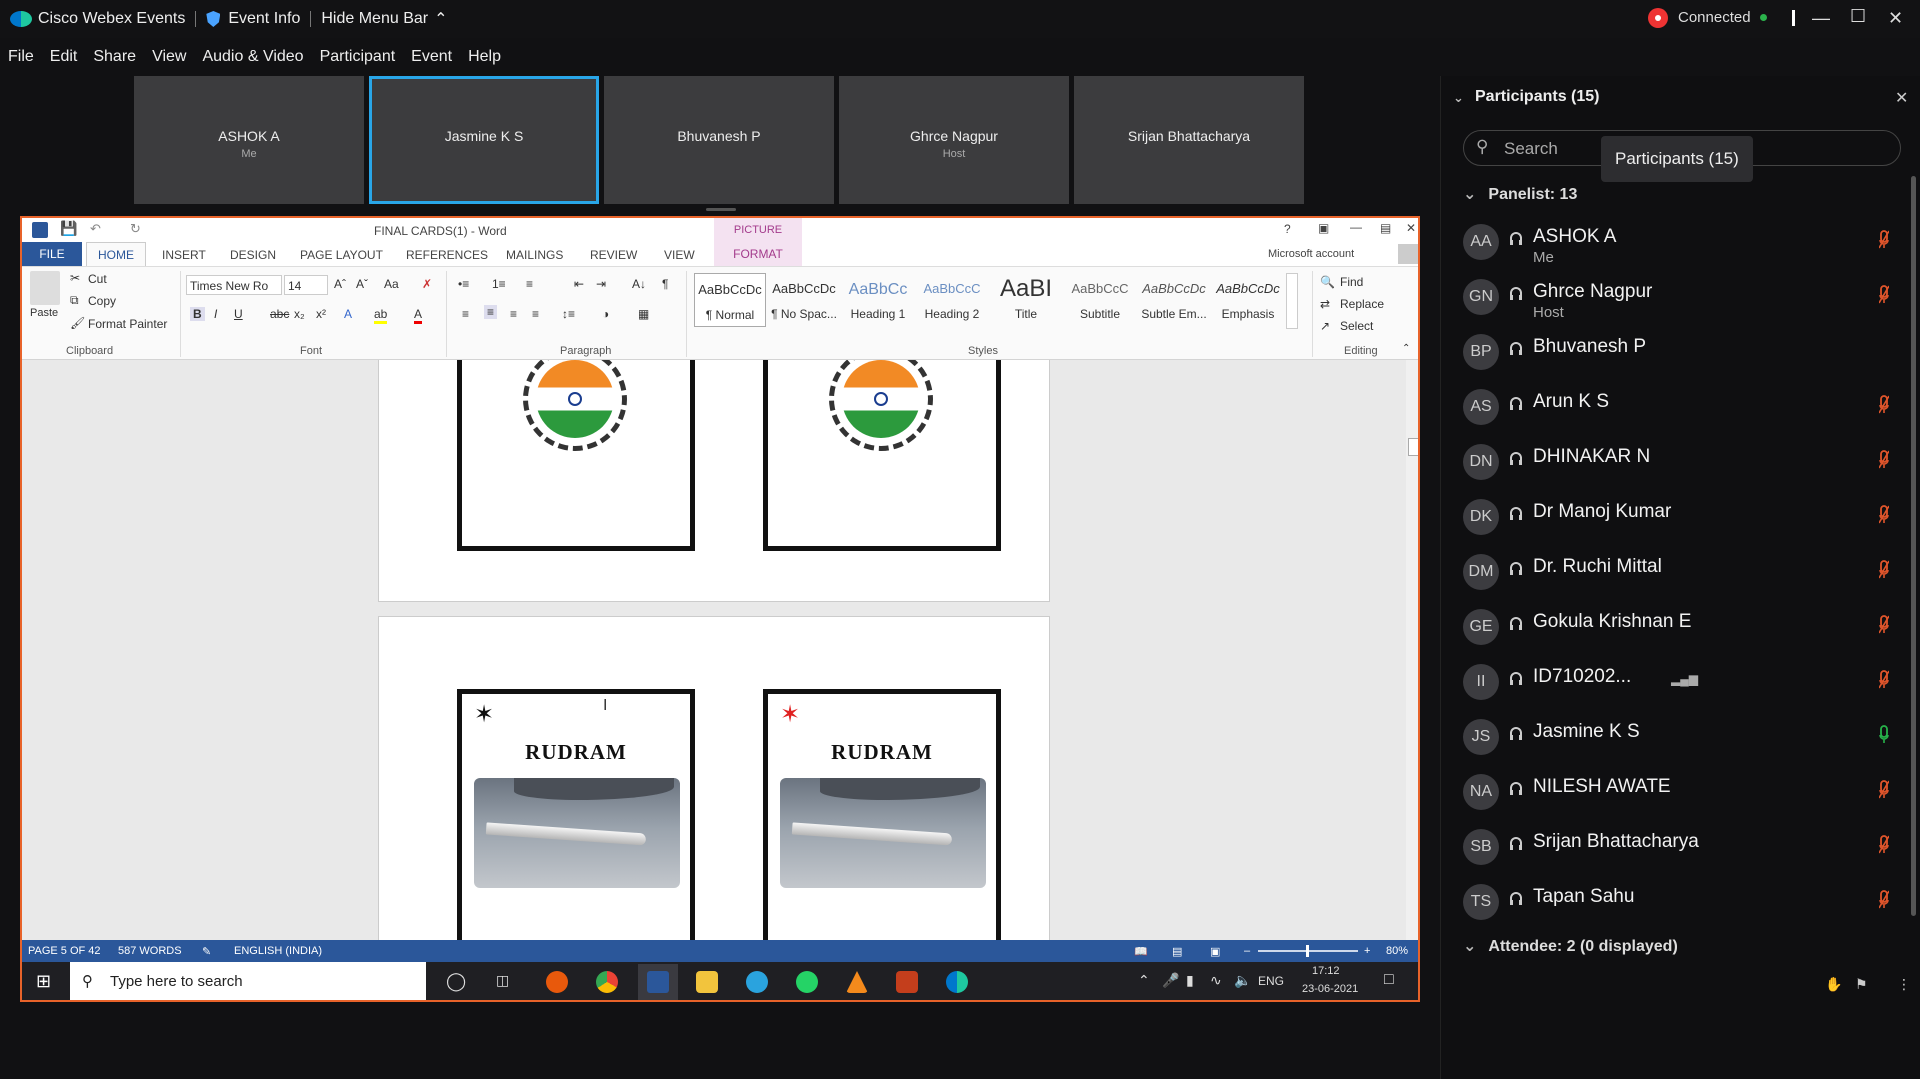 This screenshot has width=1920, height=1079. I want to click on subscript-button: x₂, so click(299, 314).